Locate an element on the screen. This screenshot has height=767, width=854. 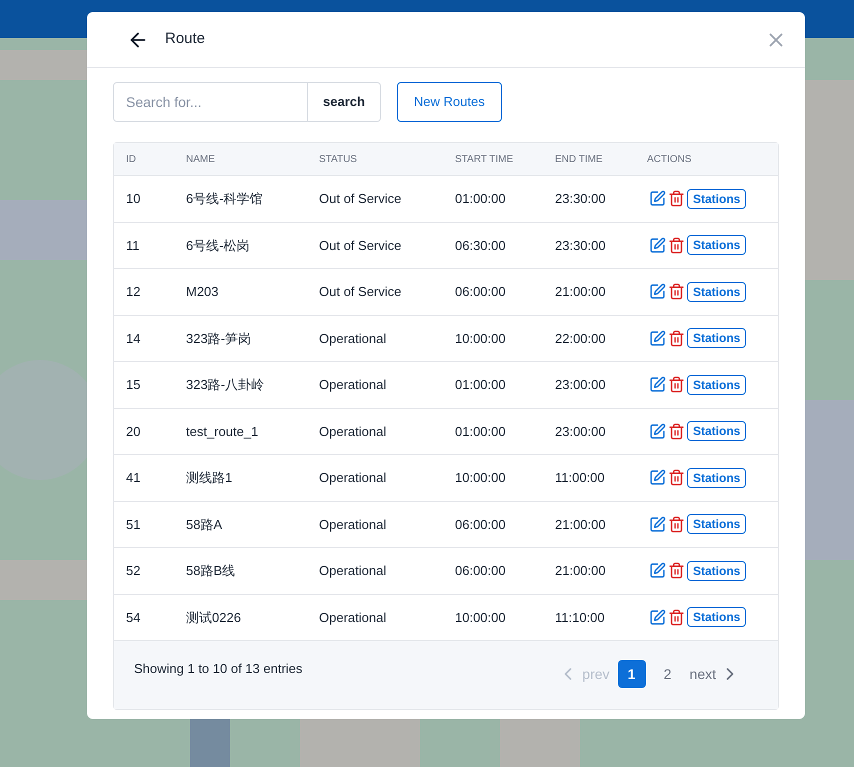
new-routes-button: New Routes is located at coordinates (449, 102).